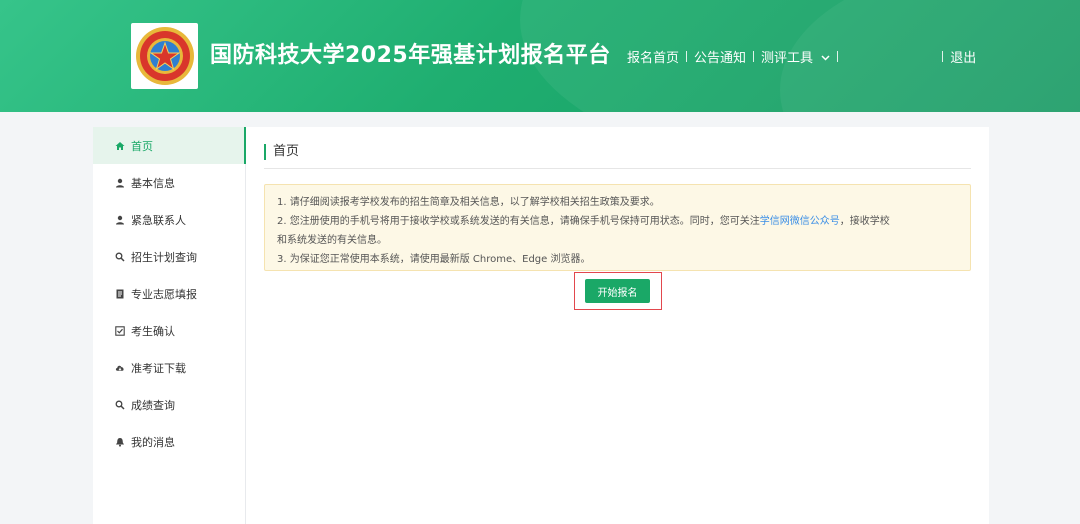 The height and width of the screenshot is (524, 1080). I want to click on title-accent-bar, so click(265, 152).